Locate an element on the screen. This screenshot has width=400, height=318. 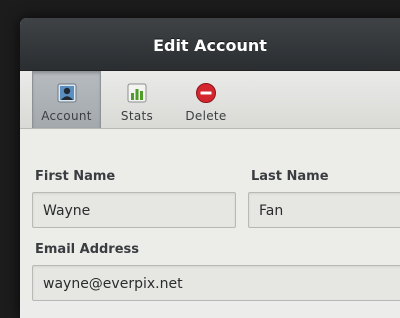
email-address-label: Email Address is located at coordinates (87, 249).